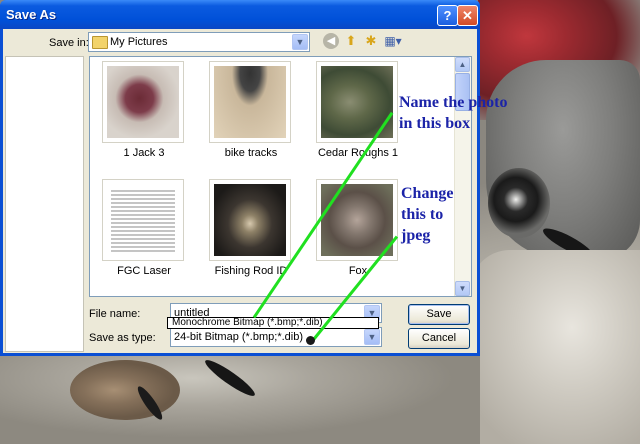 The height and width of the screenshot is (444, 640). I want to click on annotation-text: jpeg, so click(416, 235).